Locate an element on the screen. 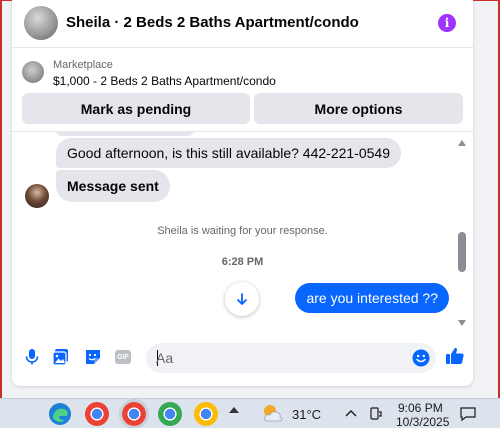  photo-icon is located at coordinates (61, 357).